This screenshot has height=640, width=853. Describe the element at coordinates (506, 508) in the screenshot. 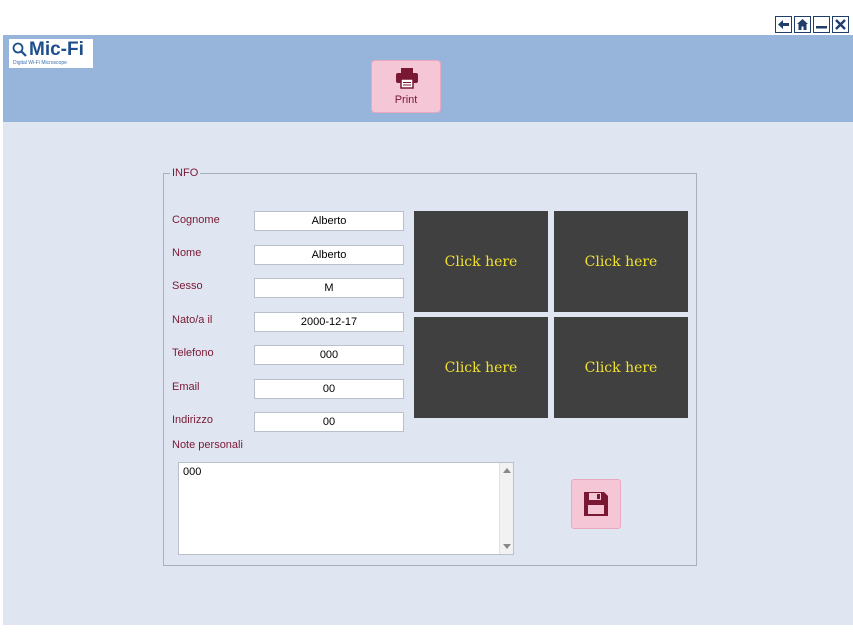

I see `notes-scrollbar` at that location.